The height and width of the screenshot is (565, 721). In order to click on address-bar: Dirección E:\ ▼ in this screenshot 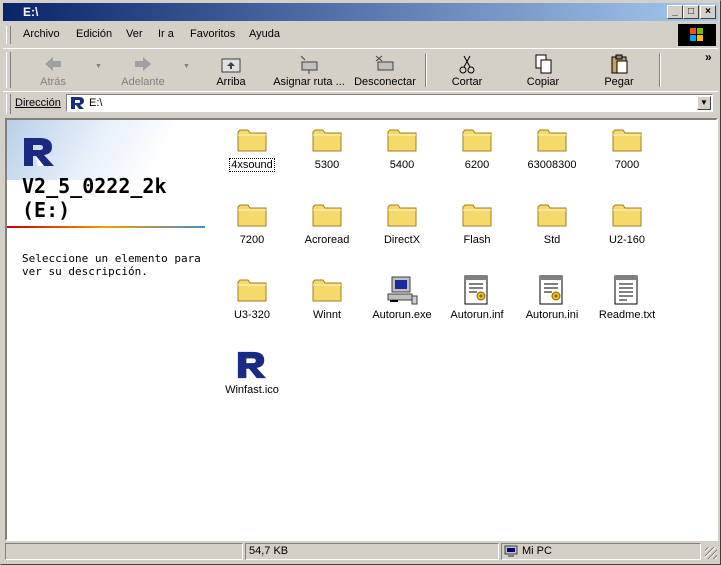, I will do `click(360, 103)`.